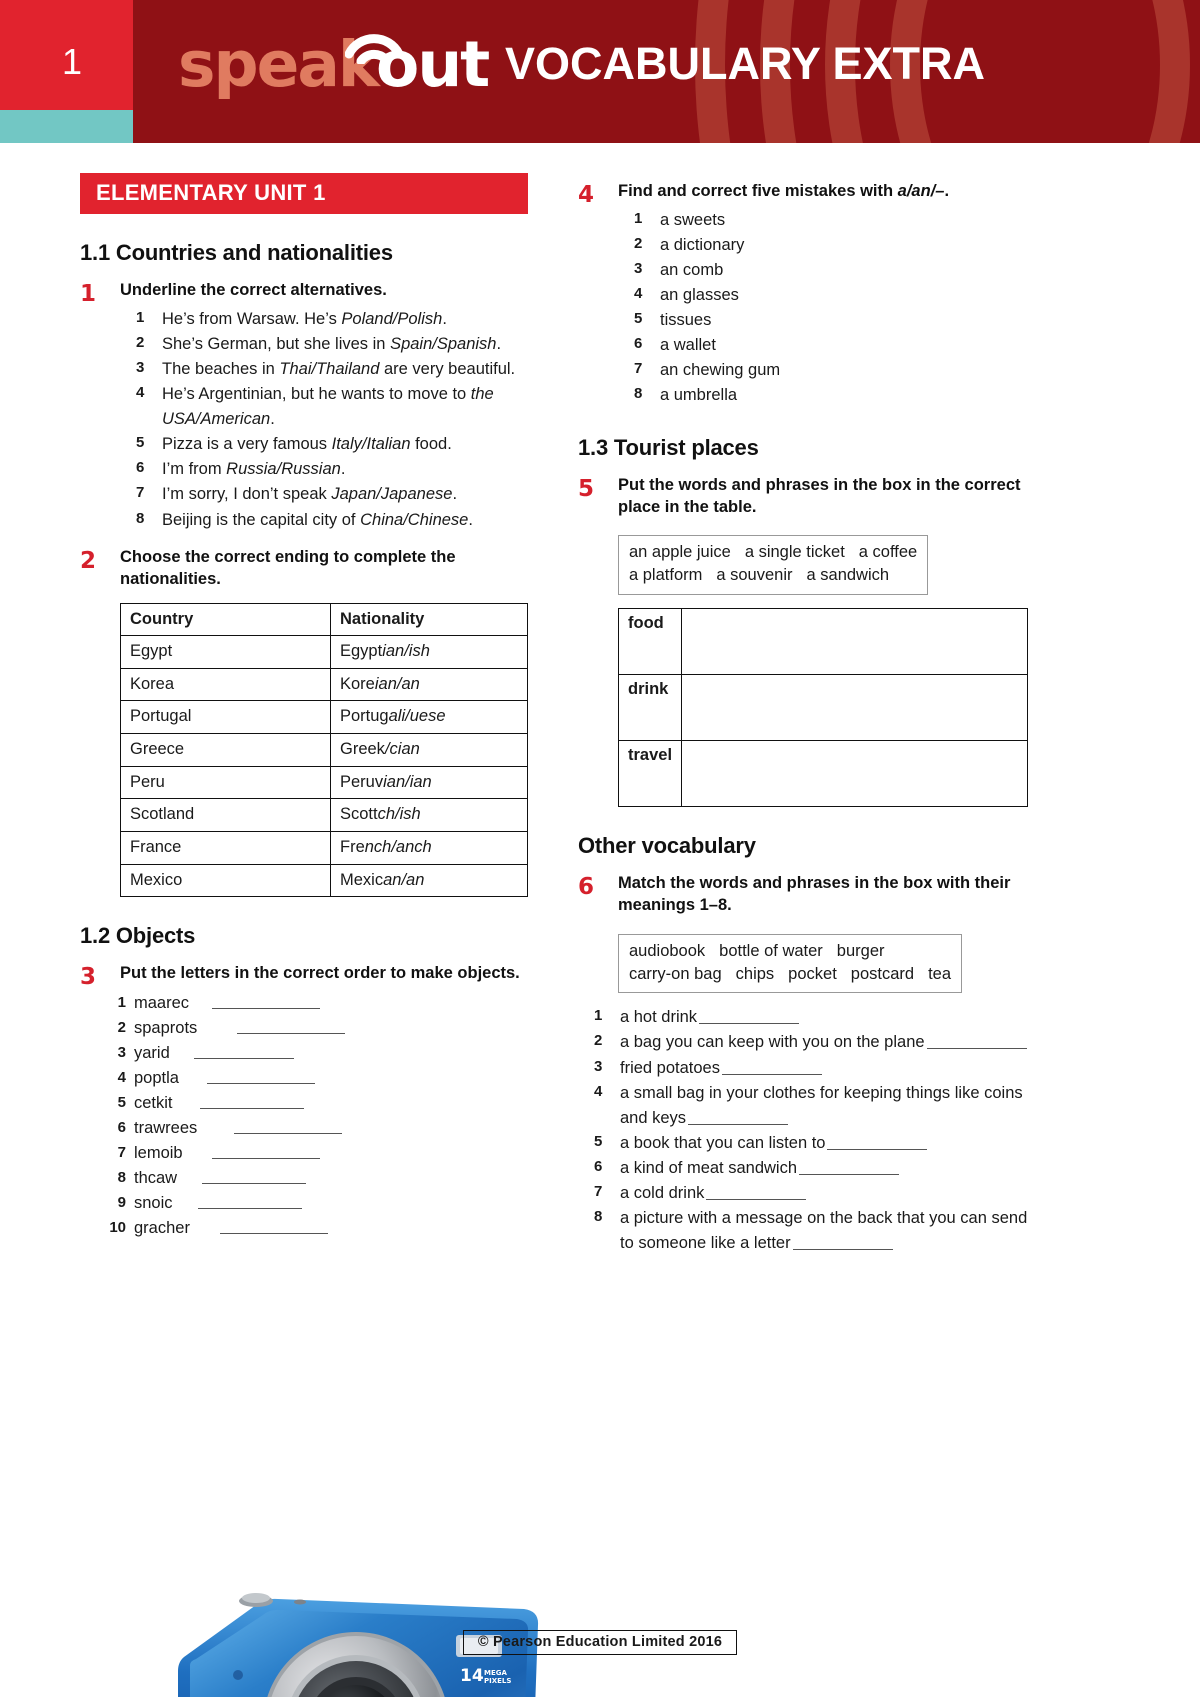  I want to click on camera-megapixel-number: 14, so click(472, 1676).